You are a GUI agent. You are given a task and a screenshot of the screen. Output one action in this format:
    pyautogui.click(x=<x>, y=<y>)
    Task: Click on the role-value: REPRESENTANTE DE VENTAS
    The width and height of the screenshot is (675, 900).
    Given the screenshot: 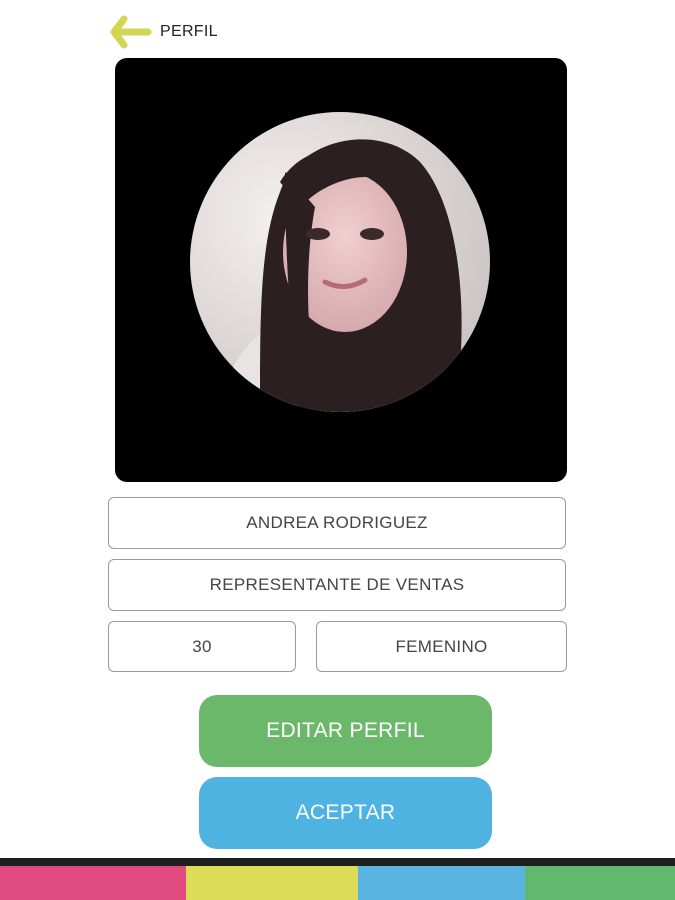 What is the action you would take?
    pyautogui.click(x=337, y=584)
    